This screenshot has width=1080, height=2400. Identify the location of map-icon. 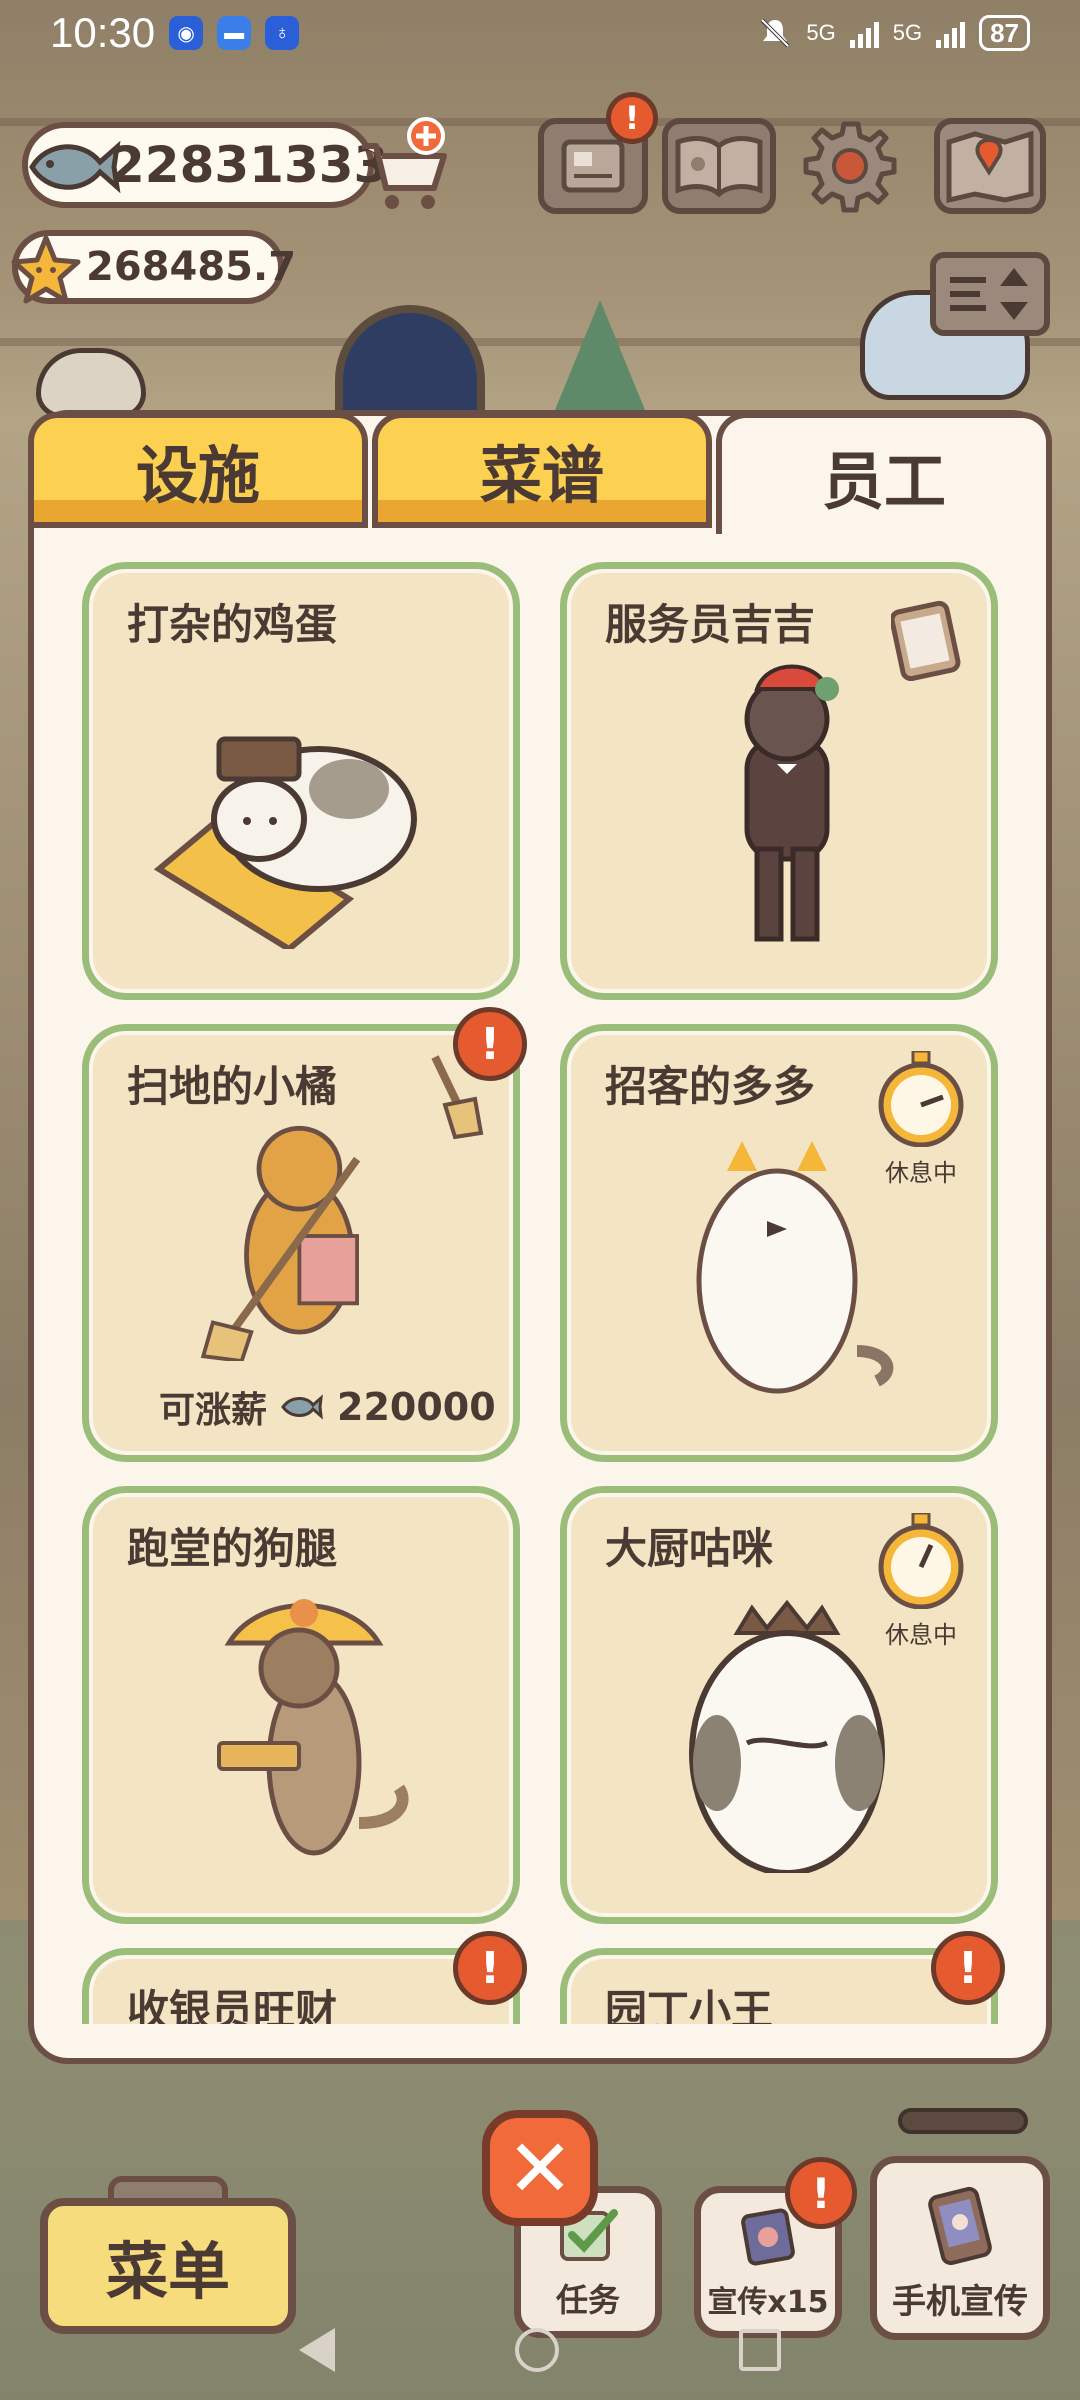
(990, 167).